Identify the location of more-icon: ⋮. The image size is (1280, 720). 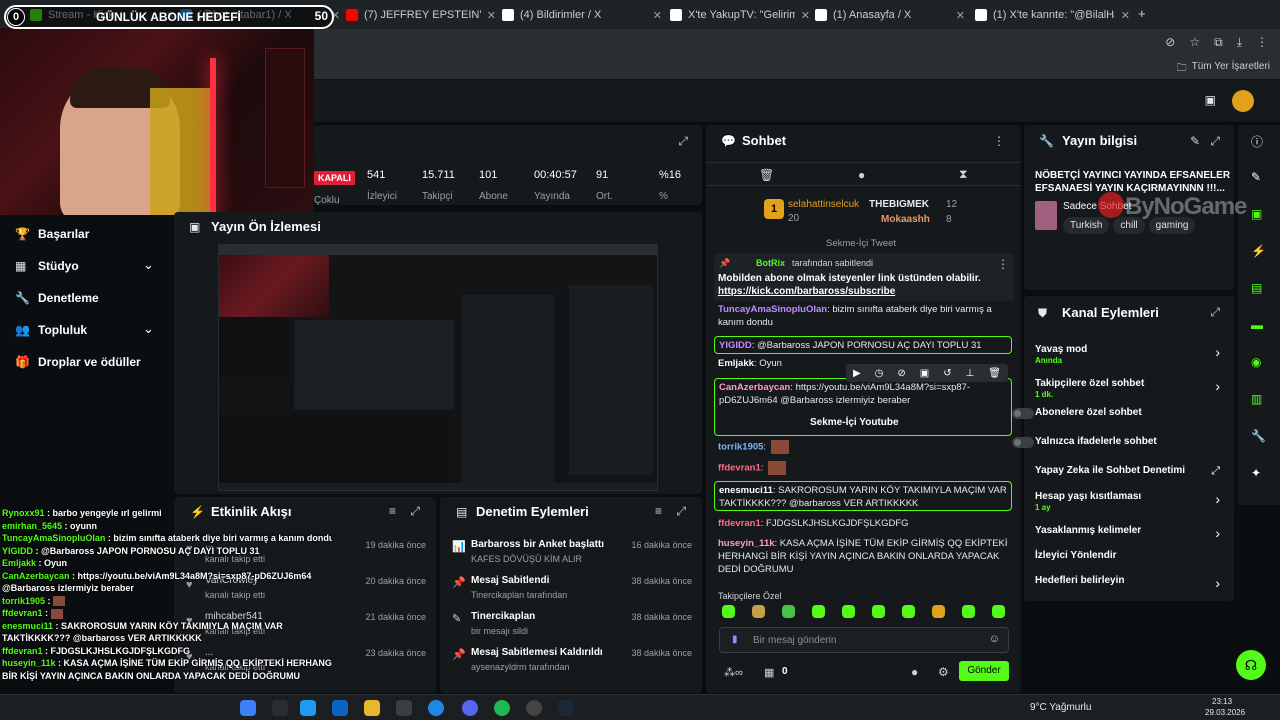
(999, 141).